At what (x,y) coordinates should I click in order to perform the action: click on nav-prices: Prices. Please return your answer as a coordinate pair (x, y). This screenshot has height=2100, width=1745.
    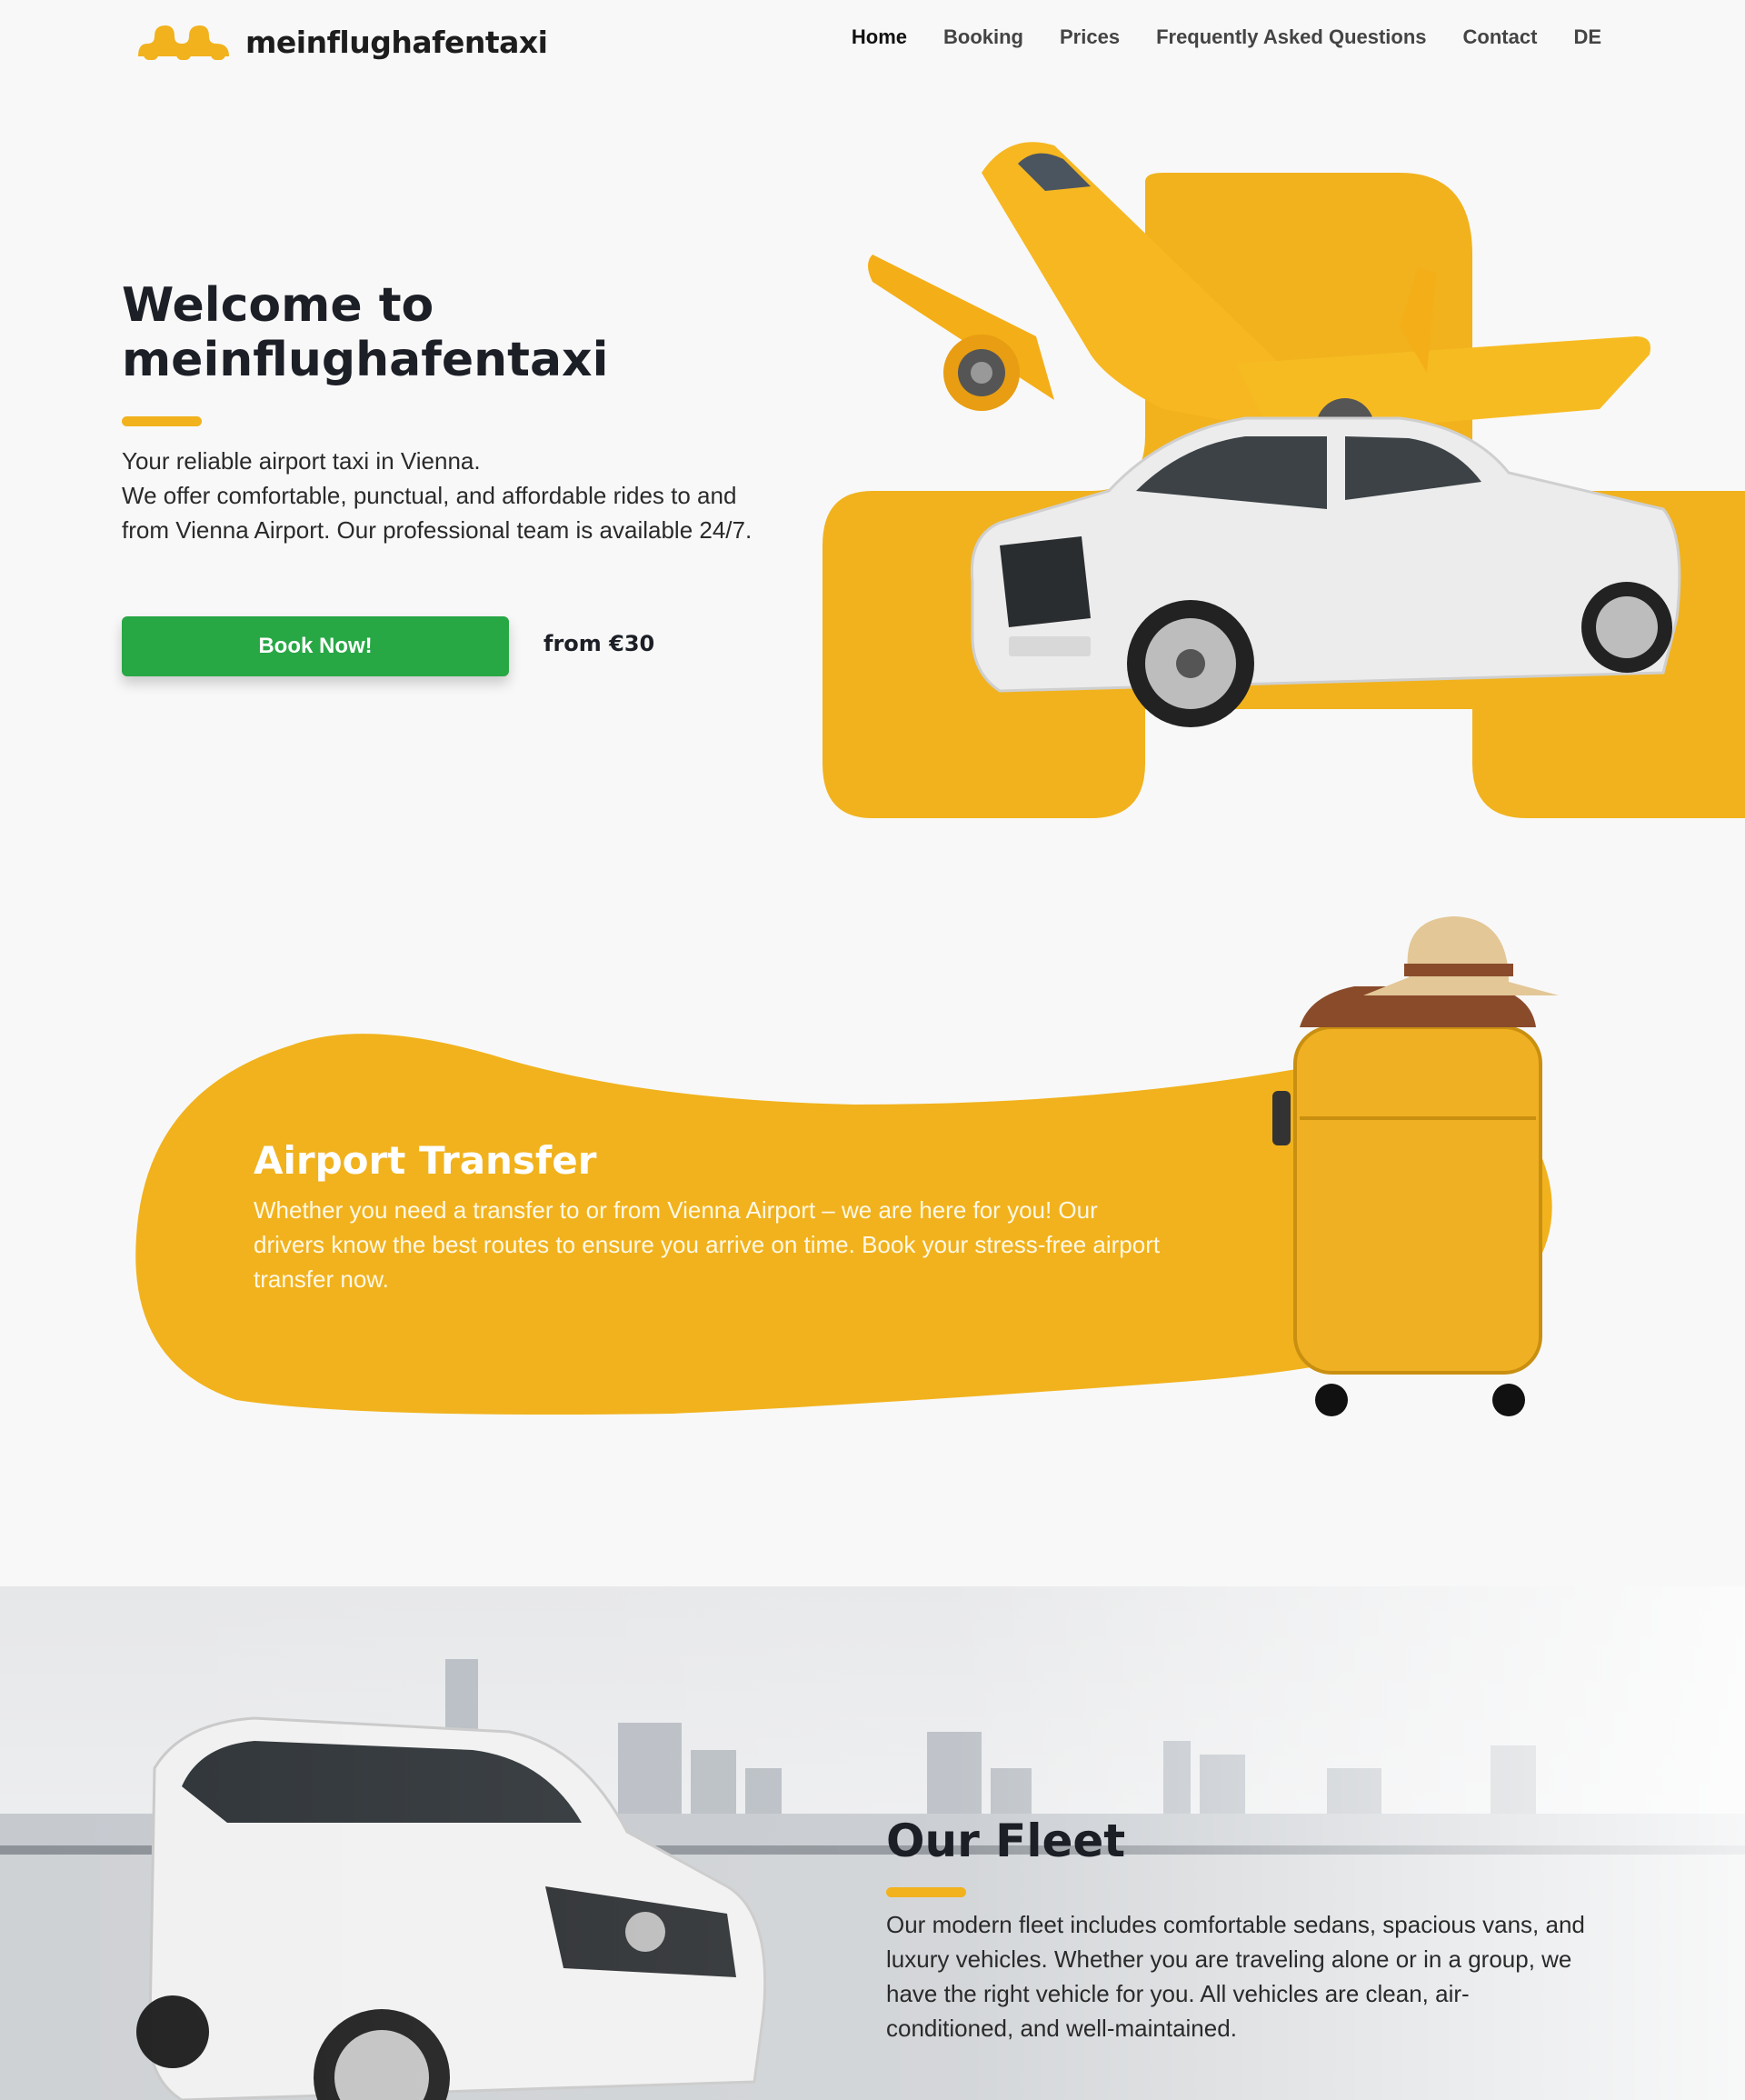
    Looking at the image, I should click on (1090, 37).